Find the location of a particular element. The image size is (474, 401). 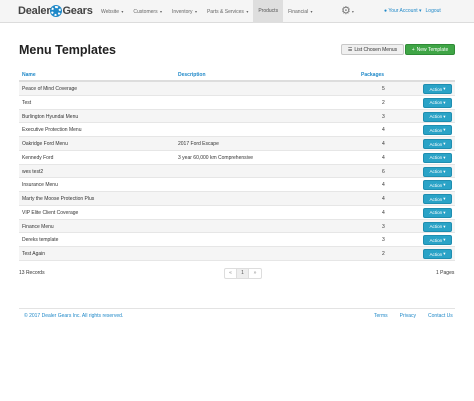

table-row: Dereks template 3 Action ▾ is located at coordinates (237, 240).